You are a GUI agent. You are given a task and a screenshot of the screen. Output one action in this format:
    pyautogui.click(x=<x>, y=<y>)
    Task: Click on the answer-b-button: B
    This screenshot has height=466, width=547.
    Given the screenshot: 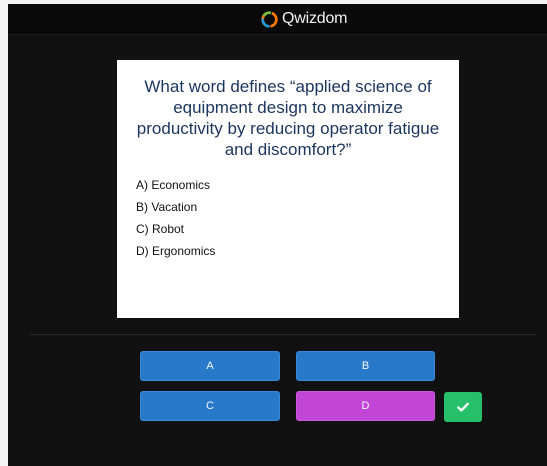 What is the action you would take?
    pyautogui.click(x=365, y=366)
    